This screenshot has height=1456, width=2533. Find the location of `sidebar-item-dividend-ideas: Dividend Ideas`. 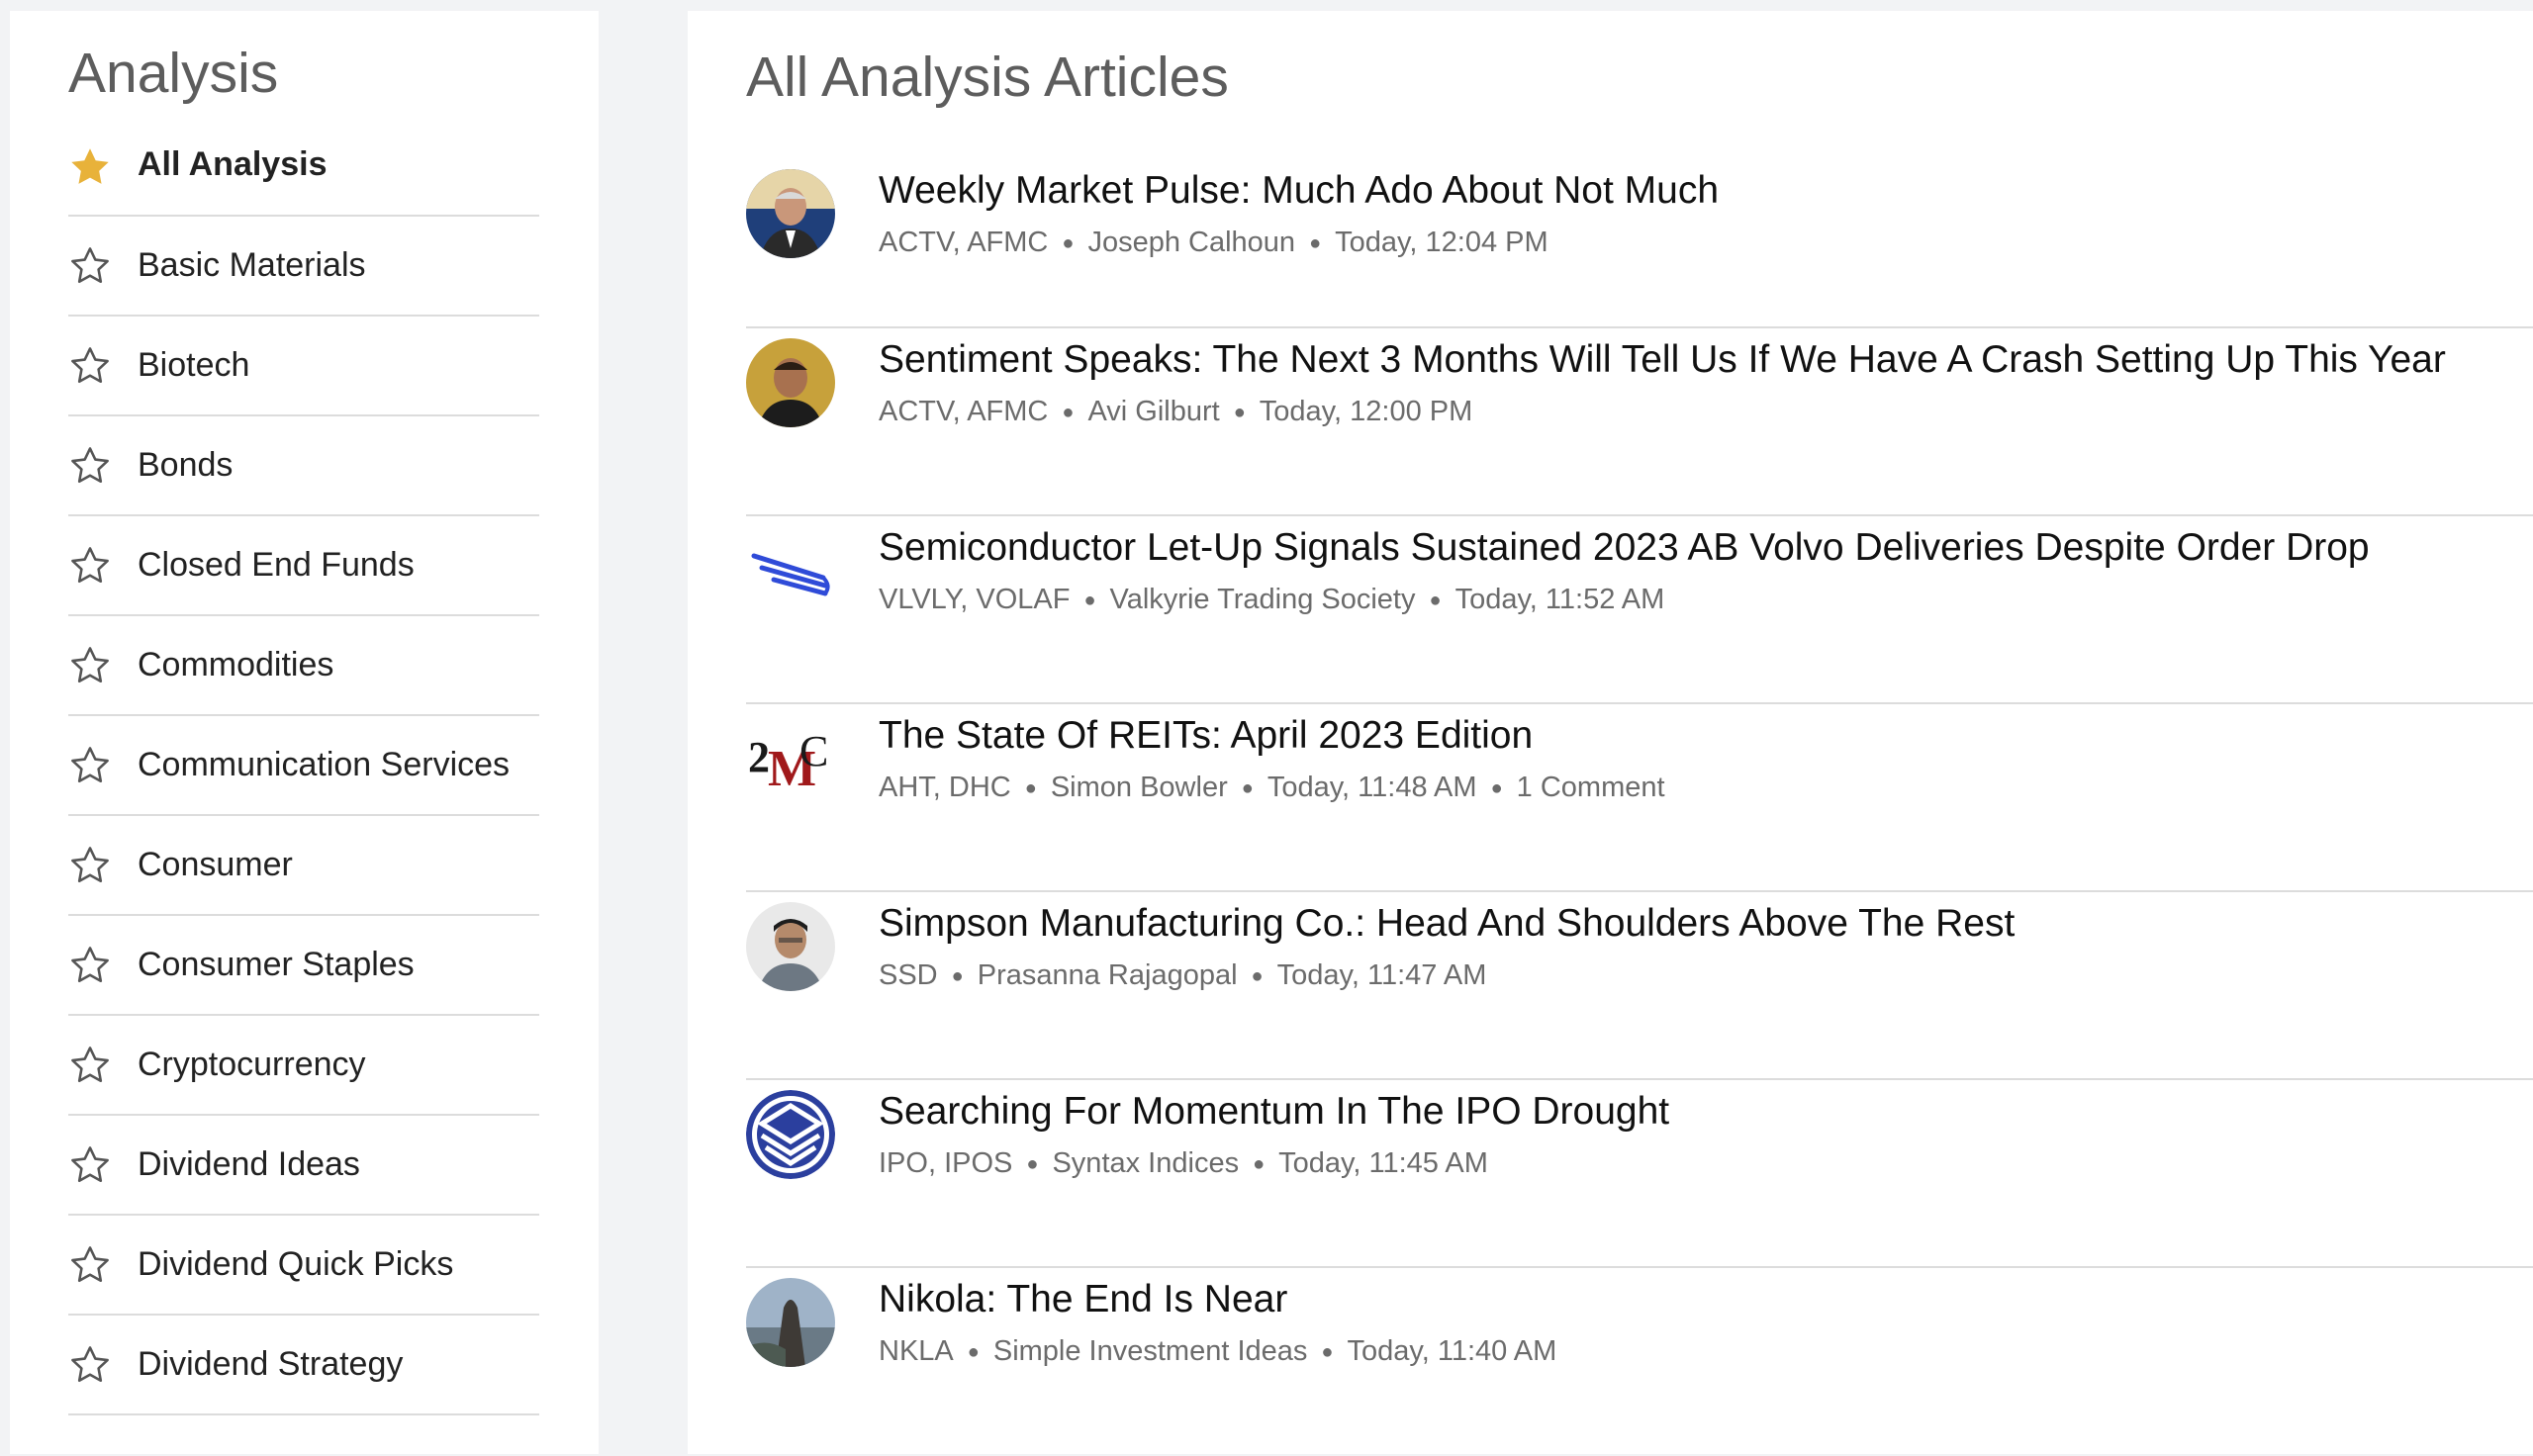

sidebar-item-dividend-ideas: Dividend Ideas is located at coordinates (303, 1166).